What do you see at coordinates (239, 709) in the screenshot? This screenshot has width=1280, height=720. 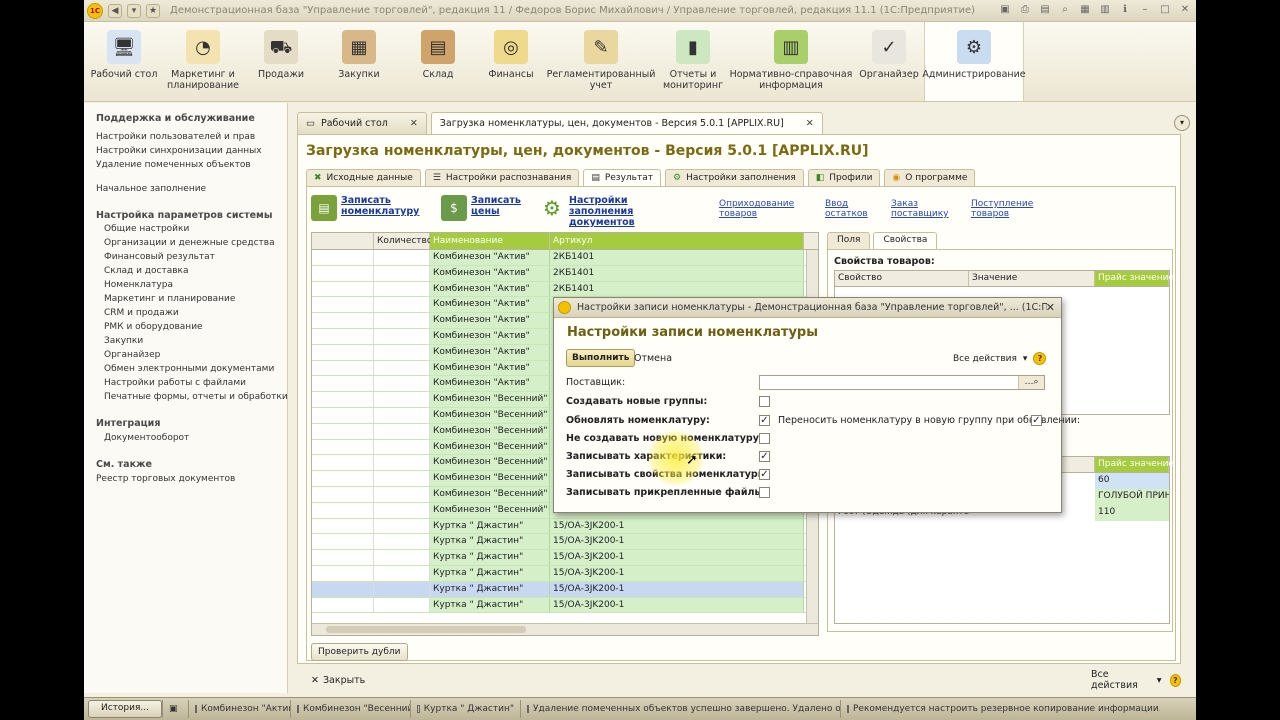 I see `window-item: Комбинезон "Актив"` at bounding box center [239, 709].